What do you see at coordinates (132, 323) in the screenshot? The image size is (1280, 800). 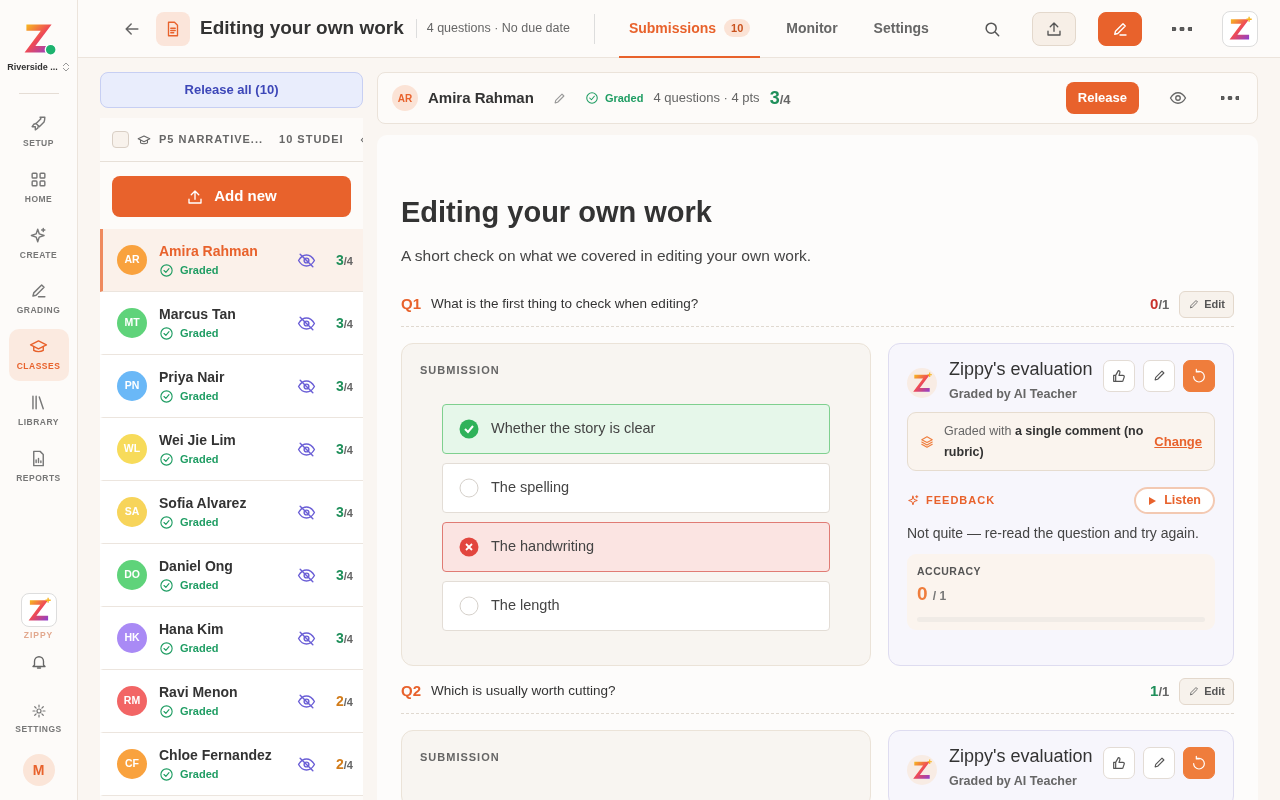 I see `student-avatar: MT` at bounding box center [132, 323].